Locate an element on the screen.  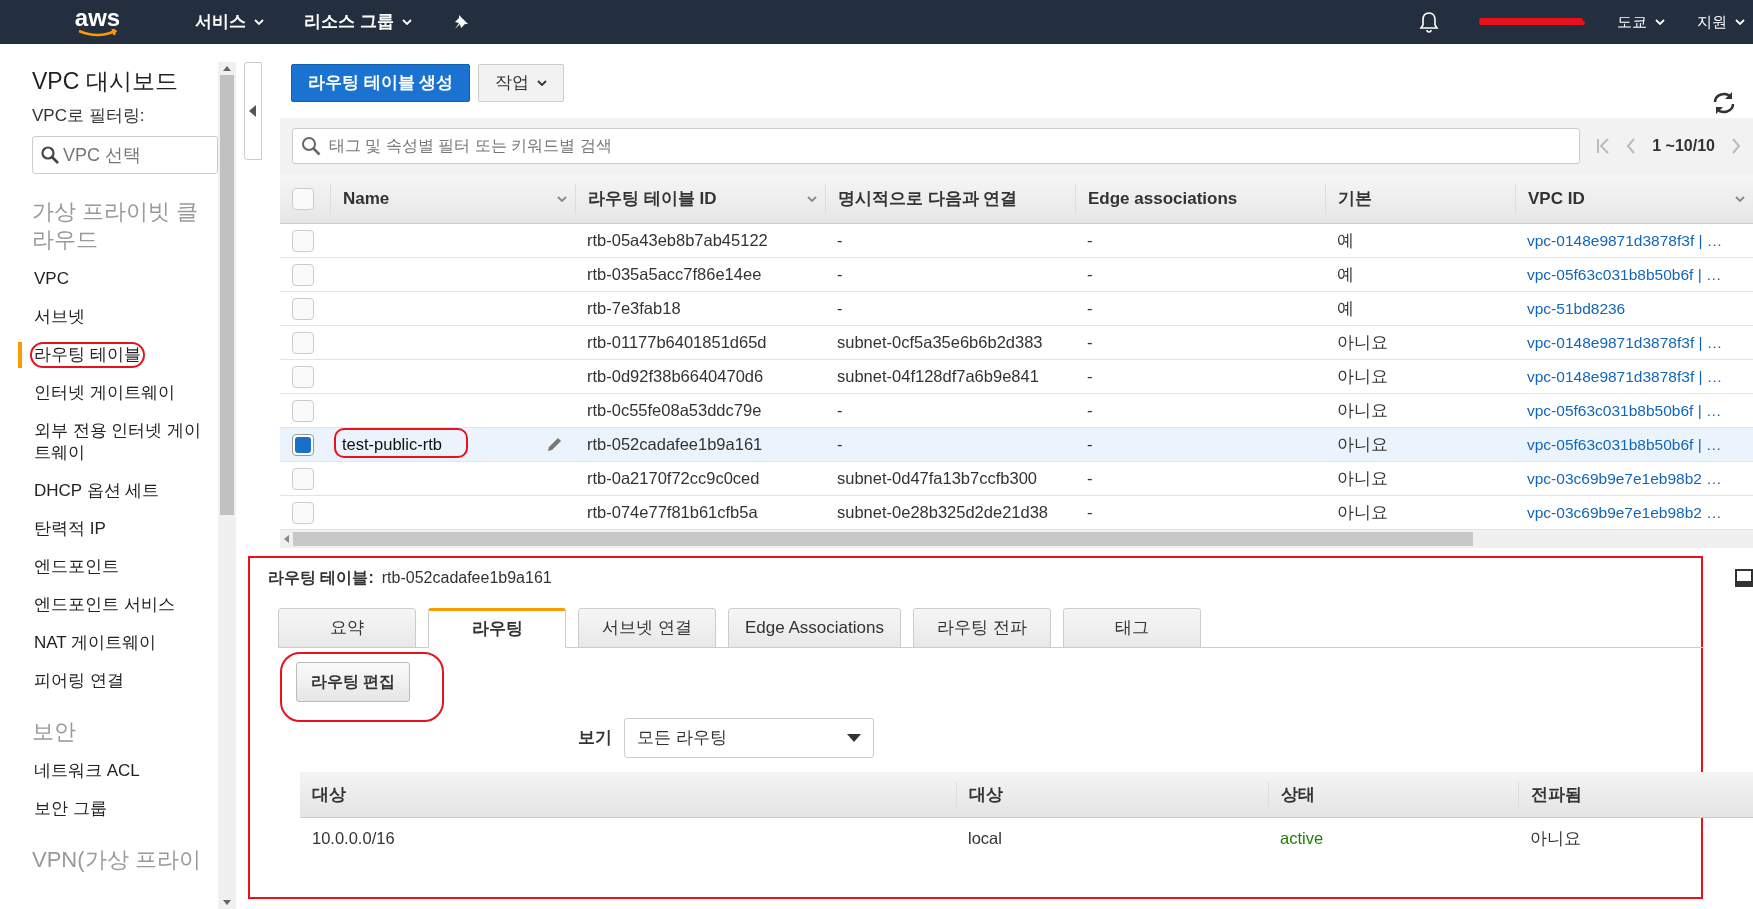
table-cell-text: 10.0.0.0/16 is located at coordinates (353, 838).